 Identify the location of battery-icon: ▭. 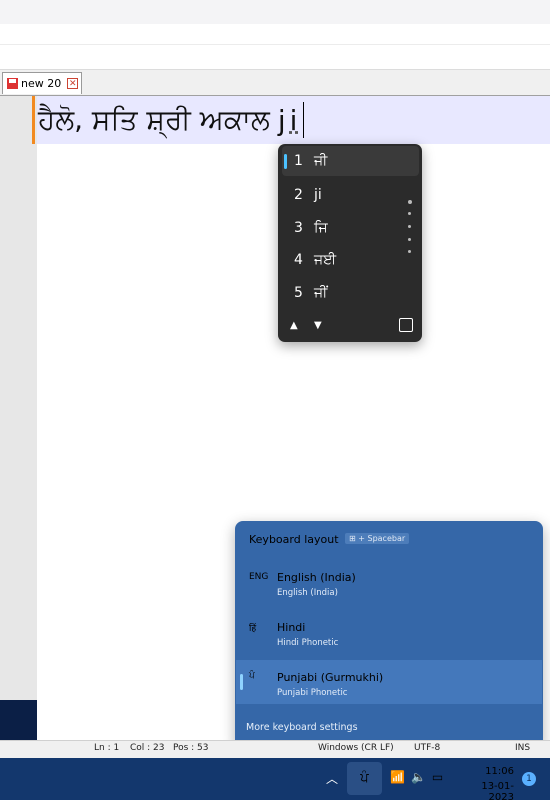
(437, 777).